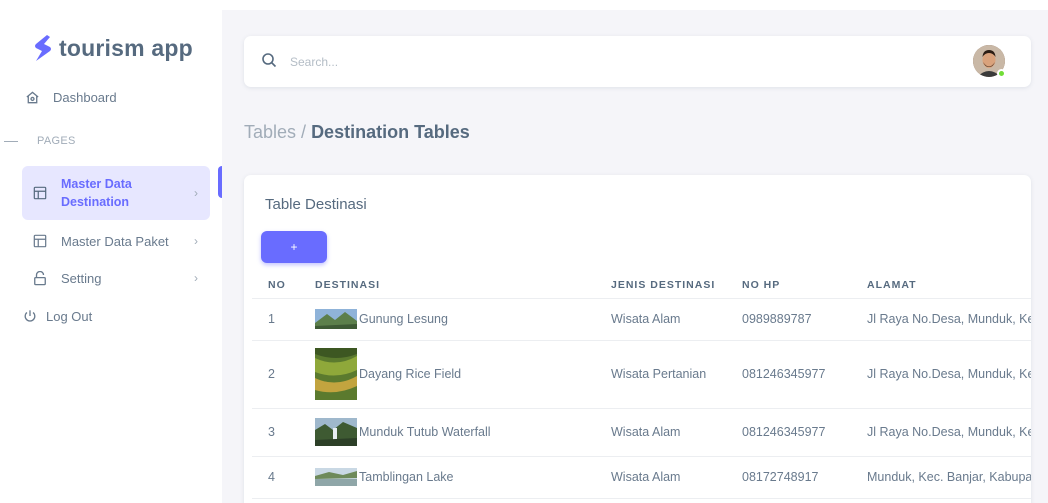  What do you see at coordinates (275, 319) in the screenshot?
I see `cell-no: 1` at bounding box center [275, 319].